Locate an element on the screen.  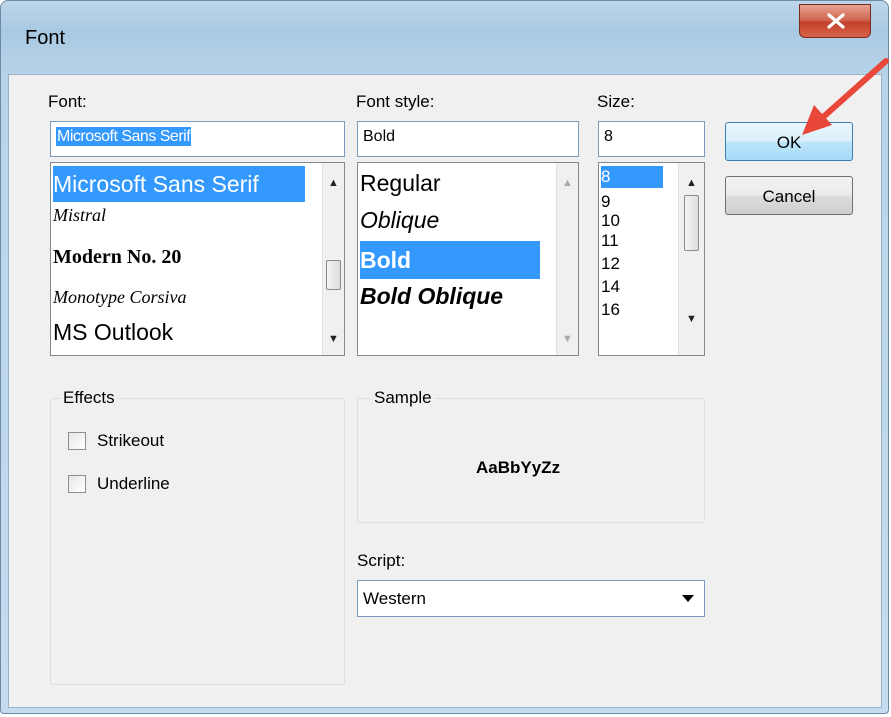
strikeout-checkbox is located at coordinates (77, 441).